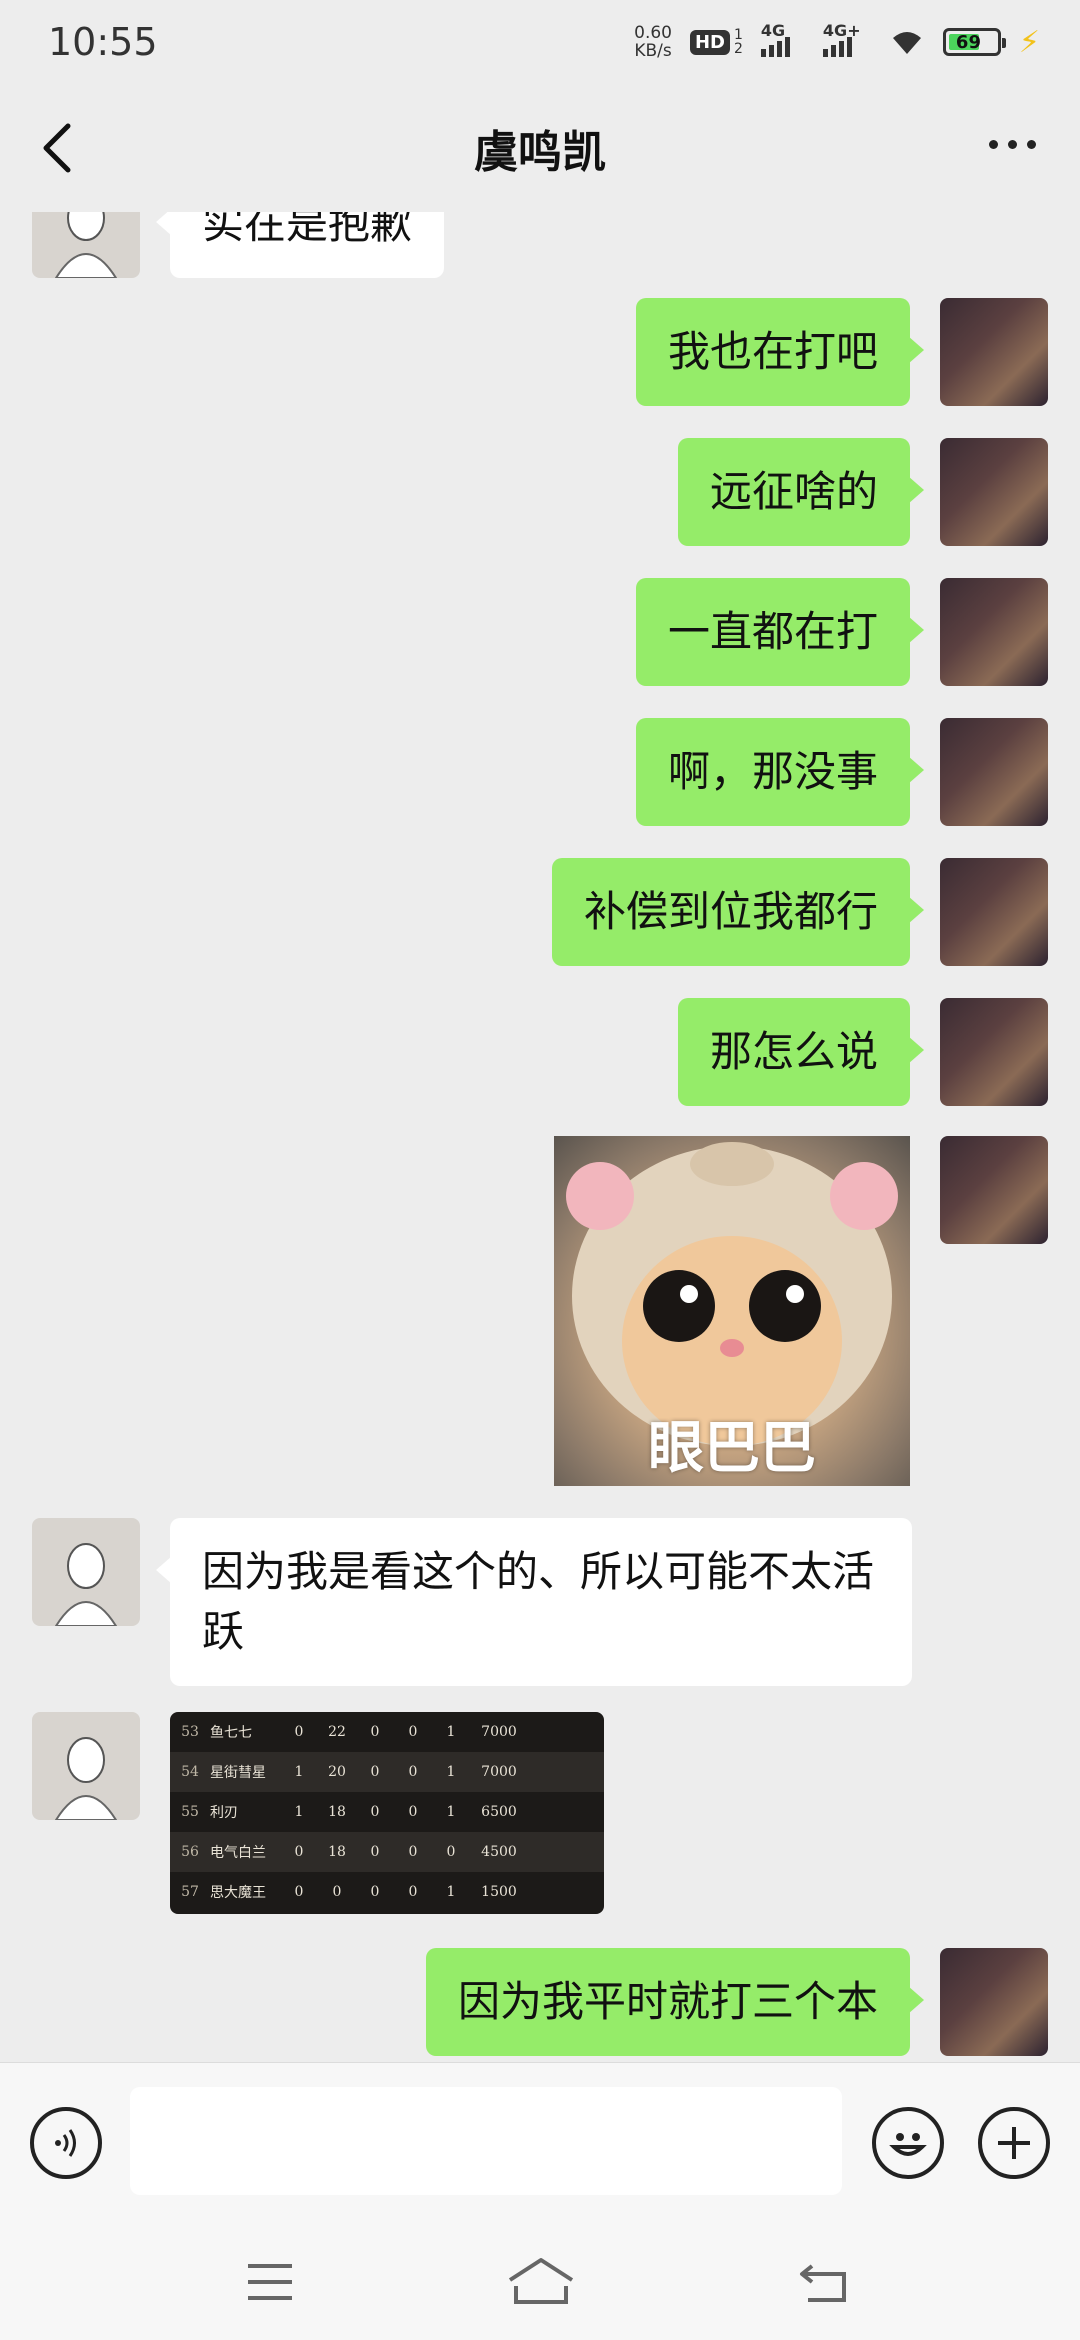  I want to click on outgoing-message-bubble: 补偿到位我都行, so click(738, 912).